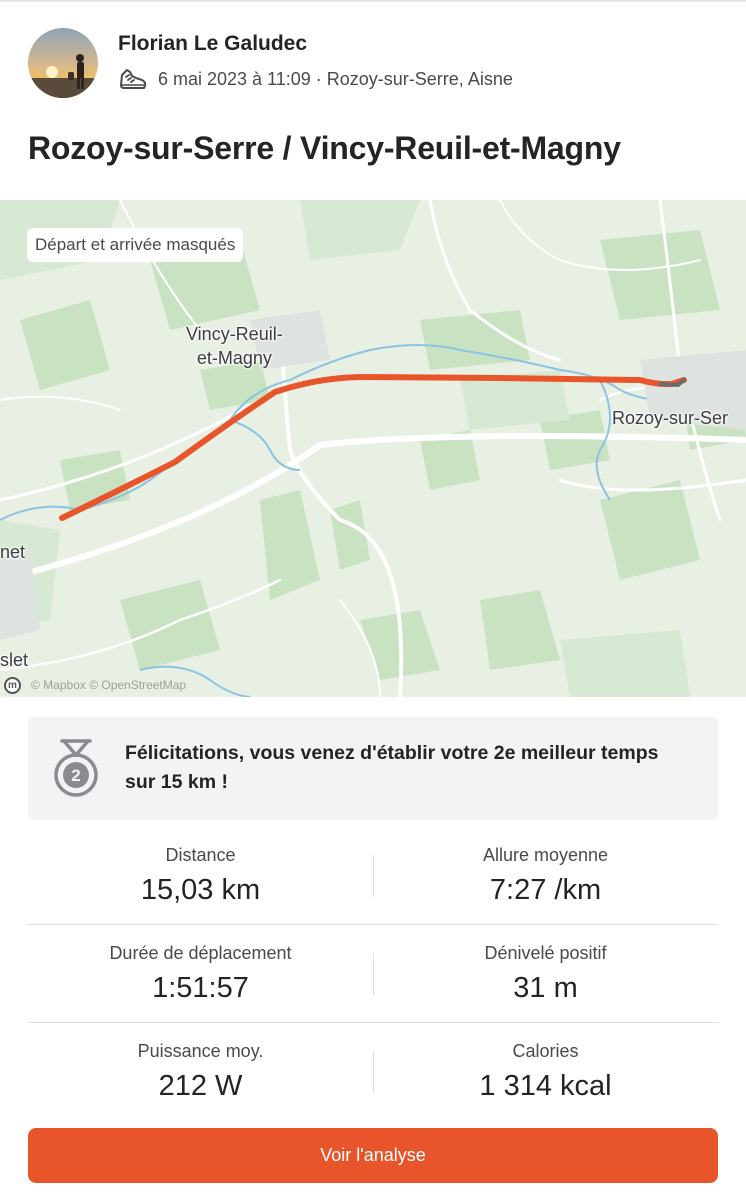 This screenshot has height=1200, width=746. What do you see at coordinates (545, 1051) in the screenshot?
I see `stat-label: Calories` at bounding box center [545, 1051].